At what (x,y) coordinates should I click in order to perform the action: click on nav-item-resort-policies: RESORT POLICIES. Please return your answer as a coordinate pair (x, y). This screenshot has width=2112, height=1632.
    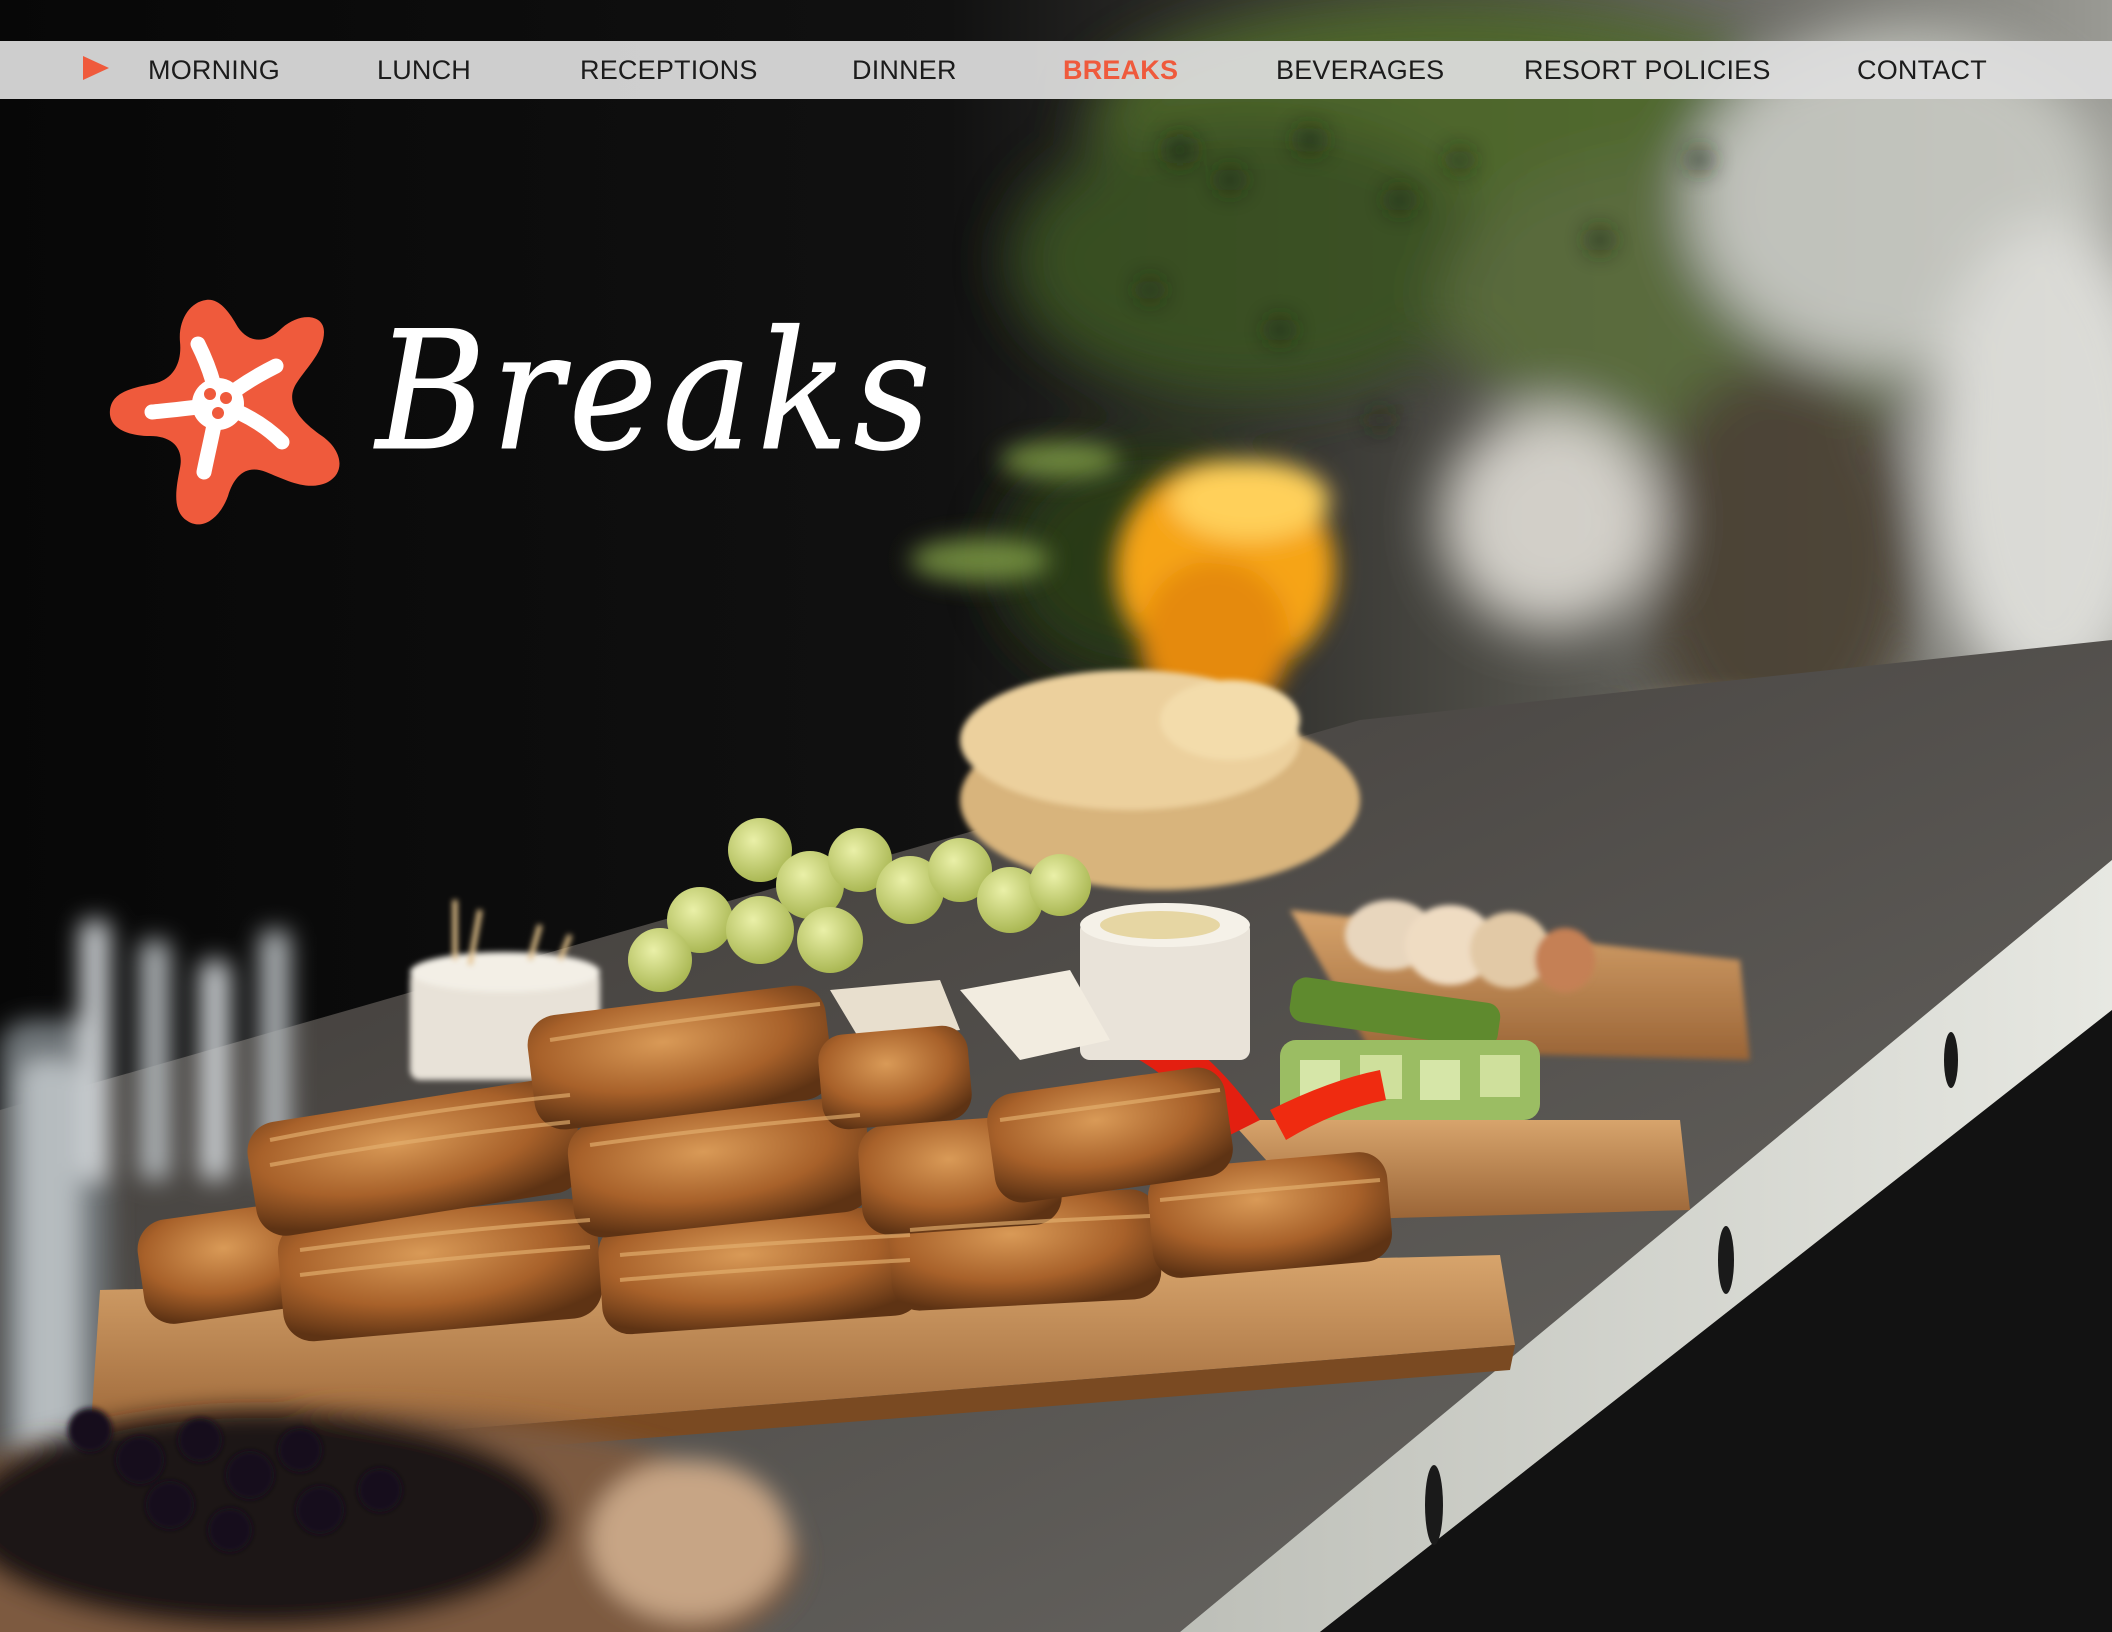
    Looking at the image, I should click on (1647, 70).